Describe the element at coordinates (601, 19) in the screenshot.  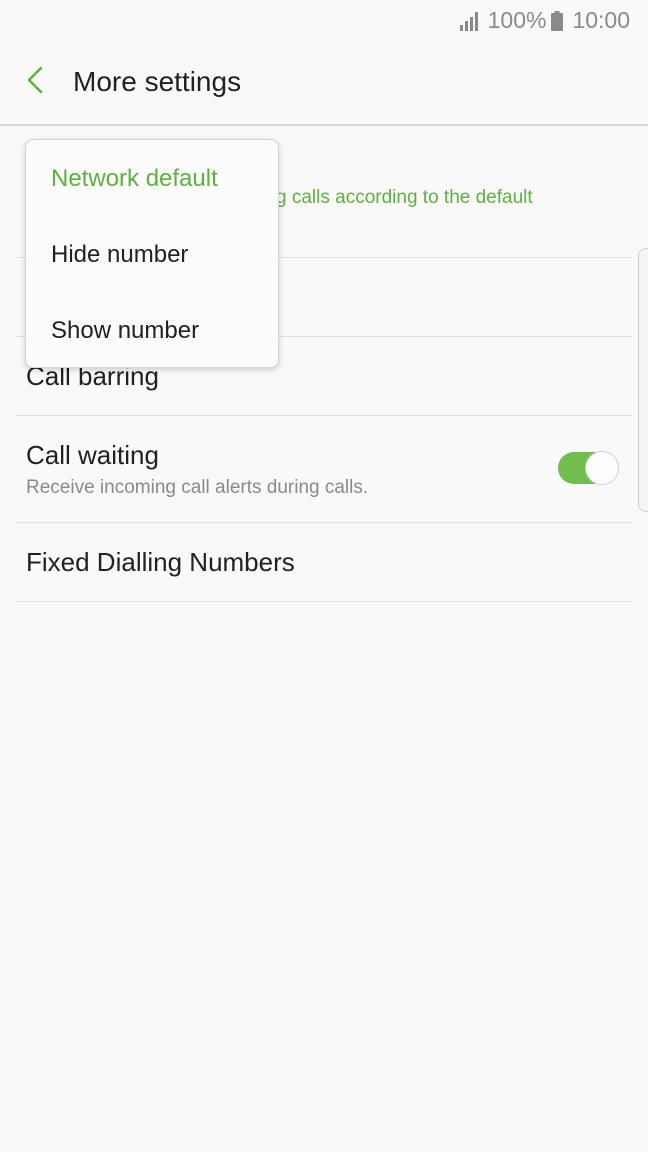
I see `clock: 10:00` at that location.